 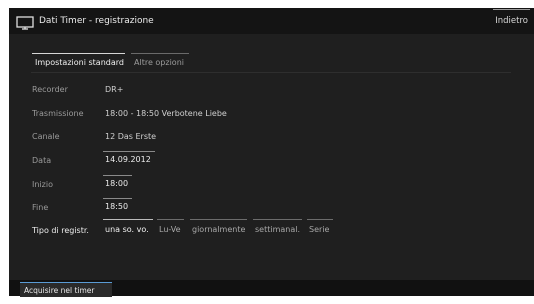 I want to click on page-title: Dati Timer - registrazione, so click(x=96, y=21).